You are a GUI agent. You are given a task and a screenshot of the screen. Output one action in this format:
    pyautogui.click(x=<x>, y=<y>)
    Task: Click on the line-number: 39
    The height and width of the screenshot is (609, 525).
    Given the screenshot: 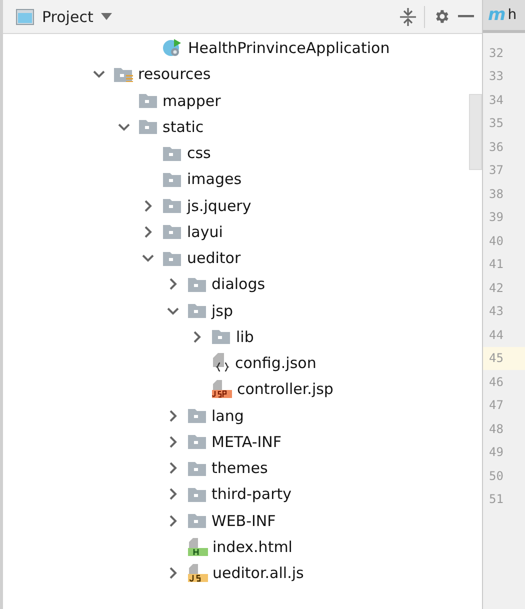 What is the action you would take?
    pyautogui.click(x=496, y=217)
    